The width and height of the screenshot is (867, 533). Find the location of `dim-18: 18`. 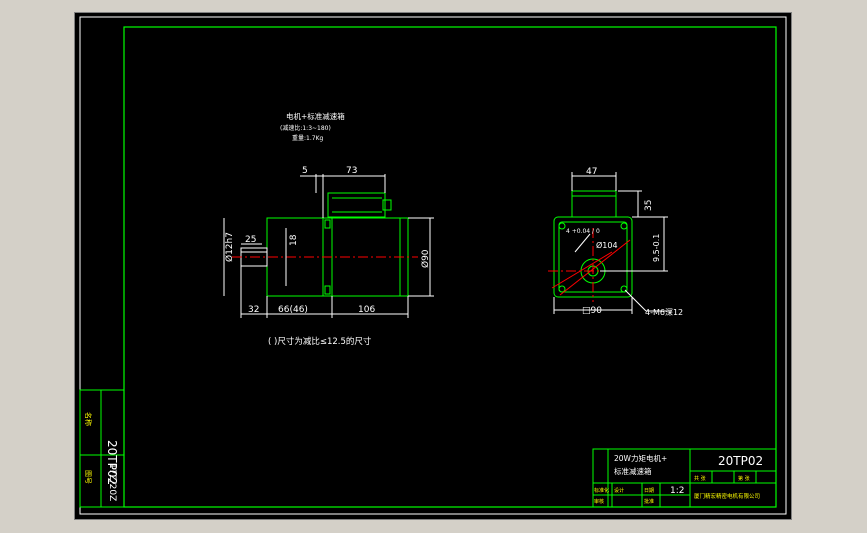

dim-18: 18 is located at coordinates (294, 240).